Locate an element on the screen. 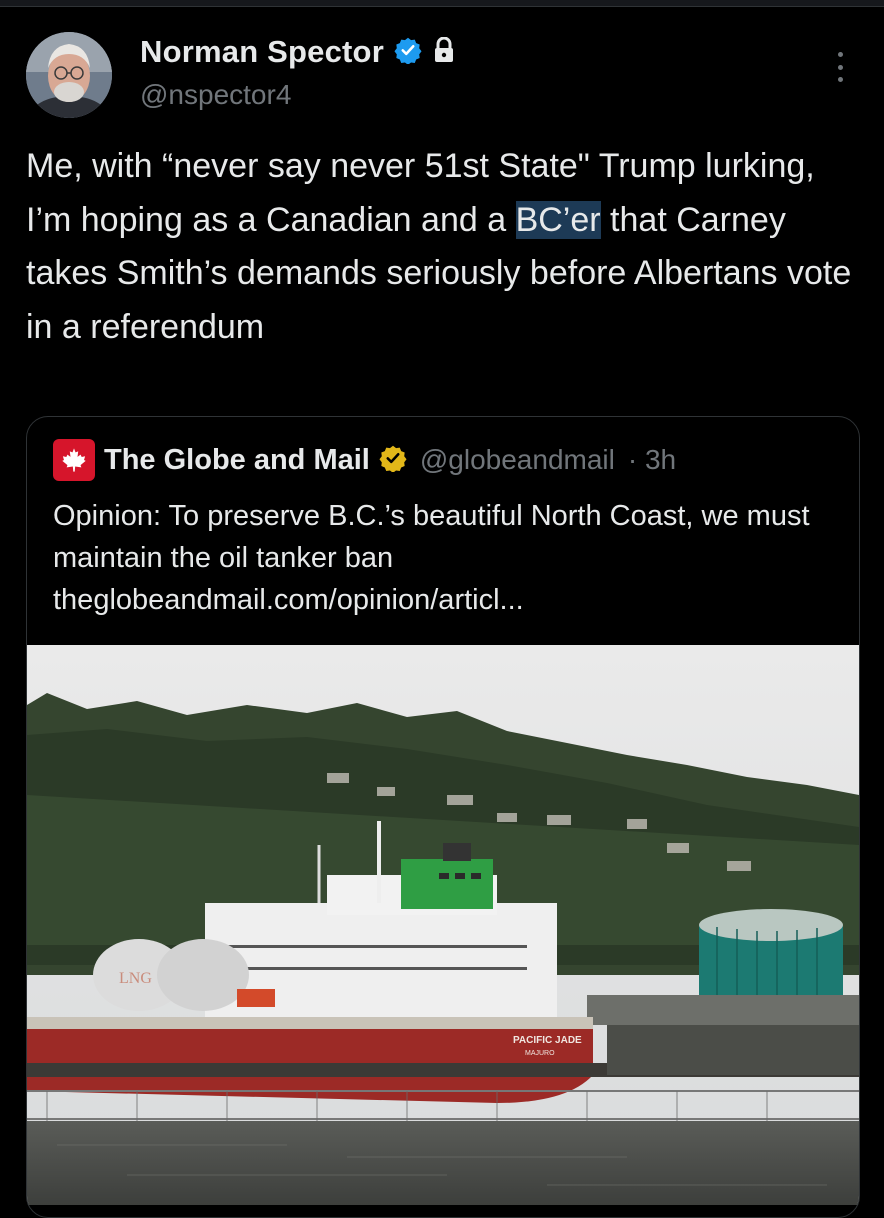  avatar is located at coordinates (69, 75).